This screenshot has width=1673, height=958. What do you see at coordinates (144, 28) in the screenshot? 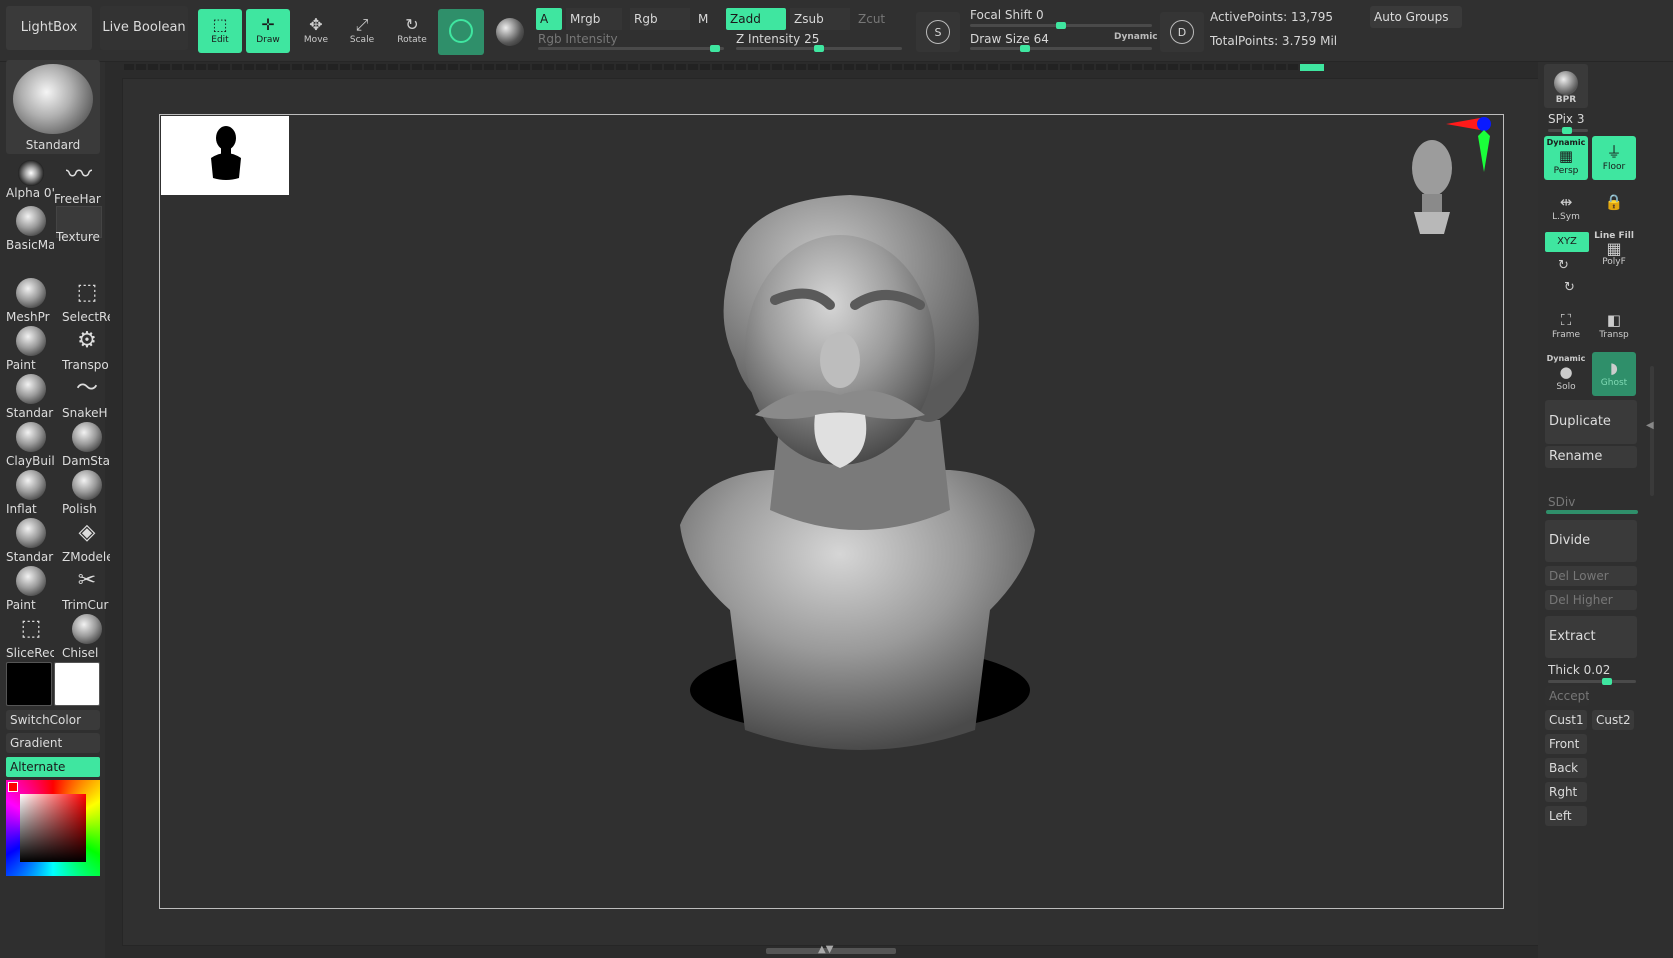
I see `live-boolean-button: Live Boolean` at bounding box center [144, 28].